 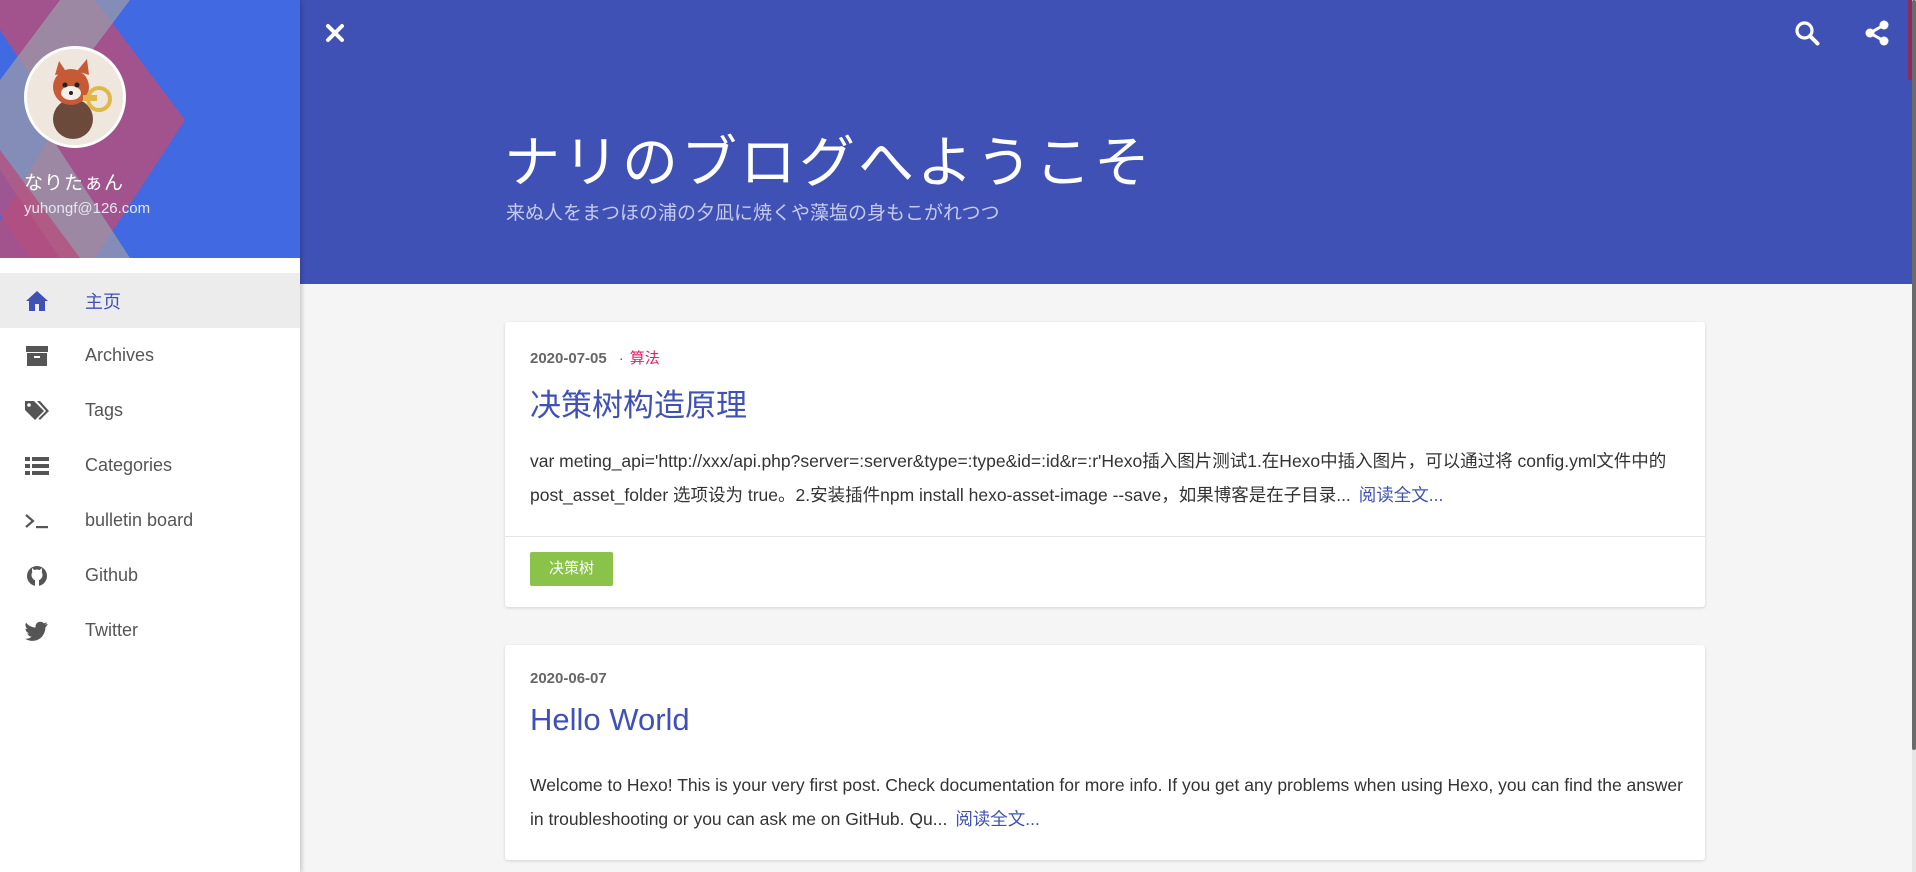 What do you see at coordinates (120, 355) in the screenshot?
I see `sidebar-item-label: Archives` at bounding box center [120, 355].